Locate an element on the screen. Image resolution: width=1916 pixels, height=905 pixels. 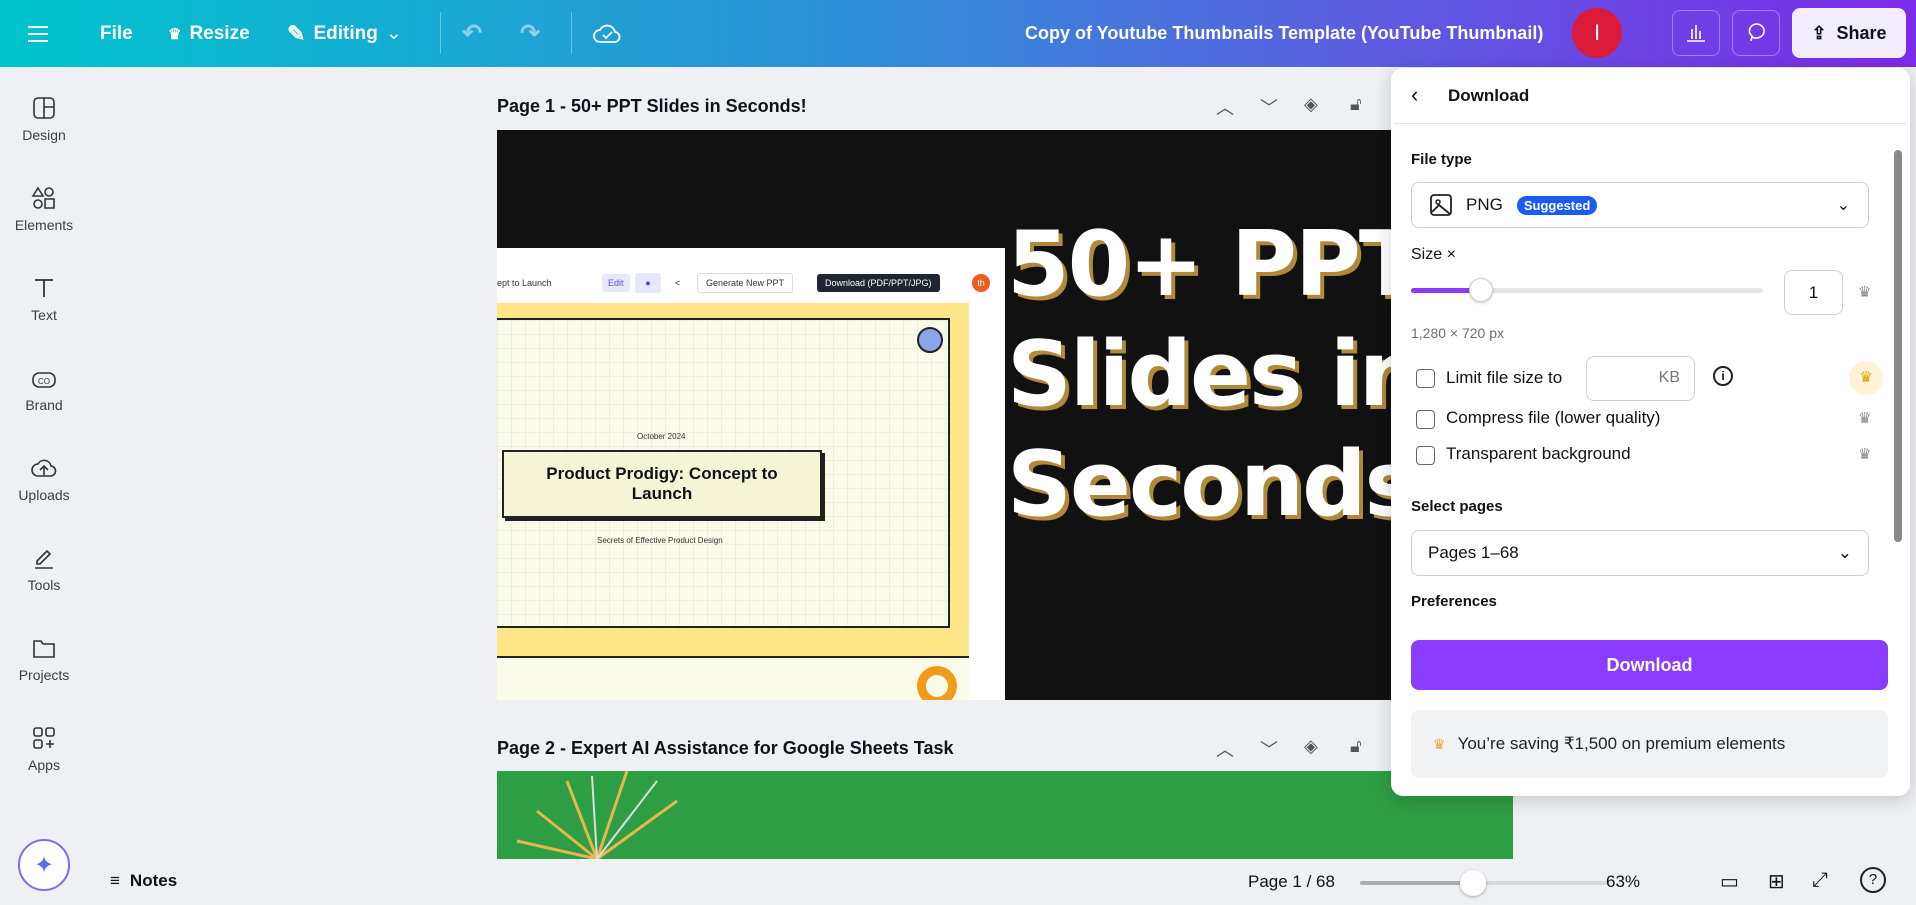
editing-dropdown: ✎ Editing ⌄ is located at coordinates (344, 33).